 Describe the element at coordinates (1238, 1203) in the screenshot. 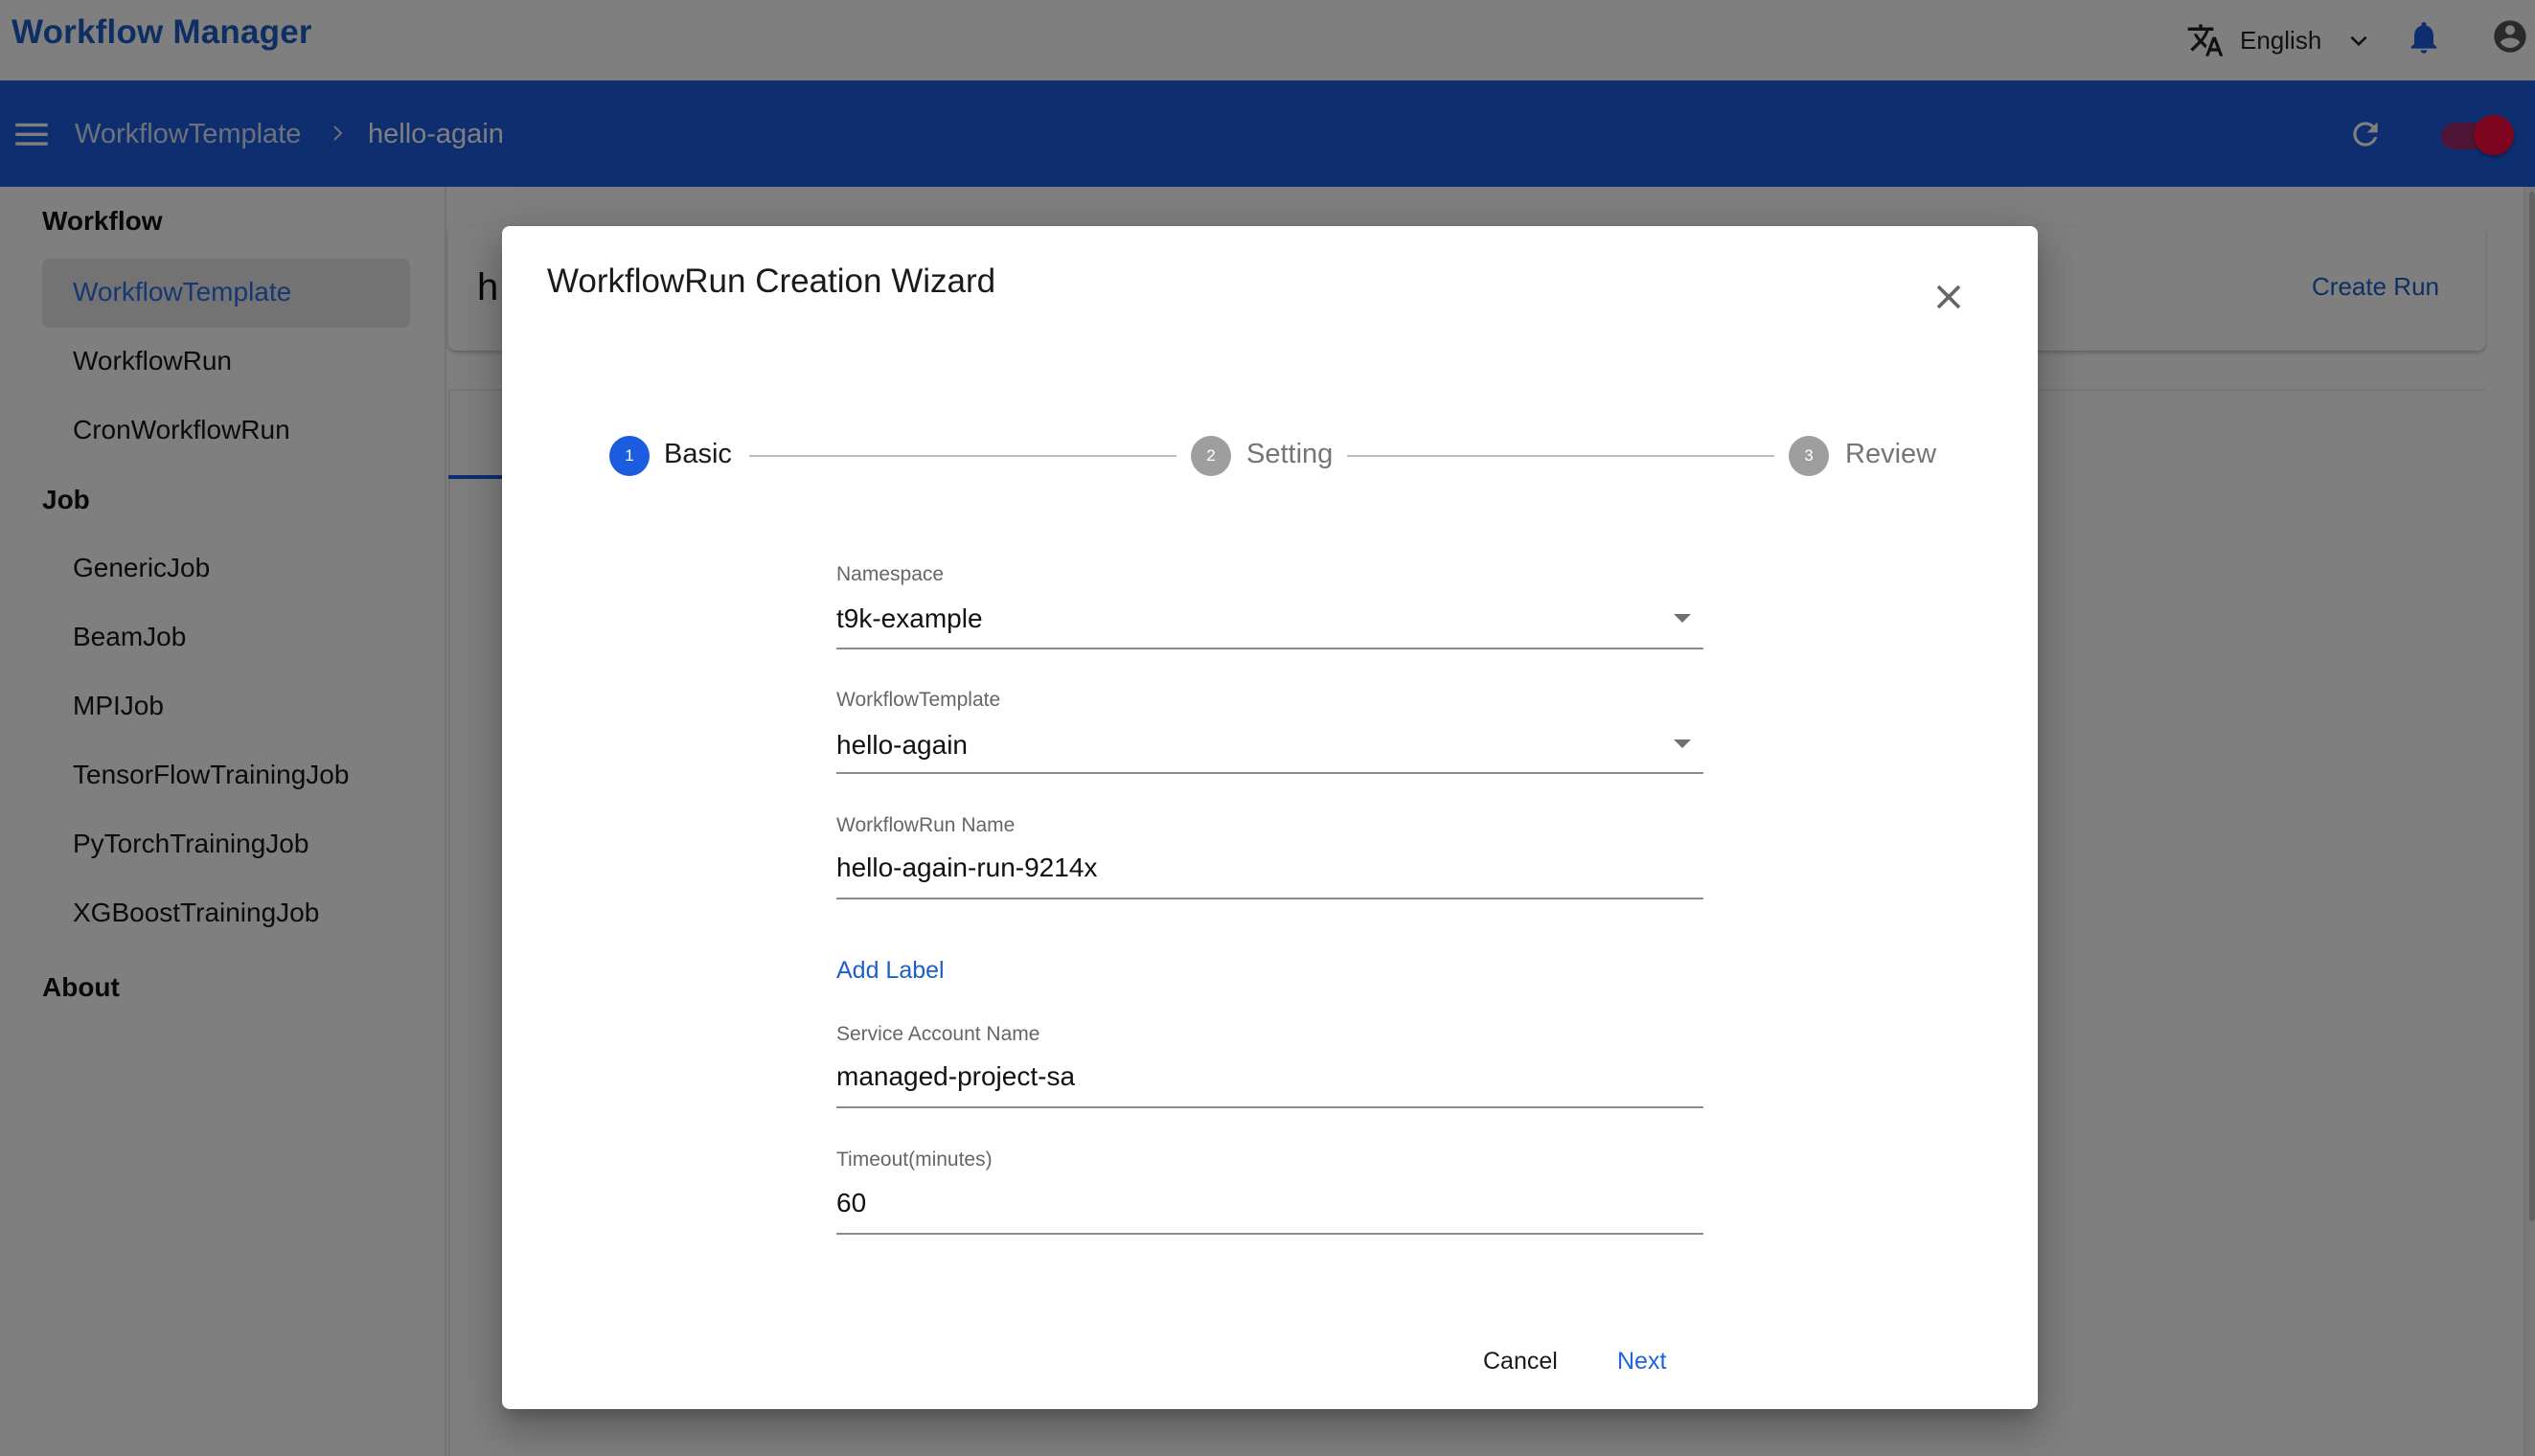

I see `timeout-input` at that location.